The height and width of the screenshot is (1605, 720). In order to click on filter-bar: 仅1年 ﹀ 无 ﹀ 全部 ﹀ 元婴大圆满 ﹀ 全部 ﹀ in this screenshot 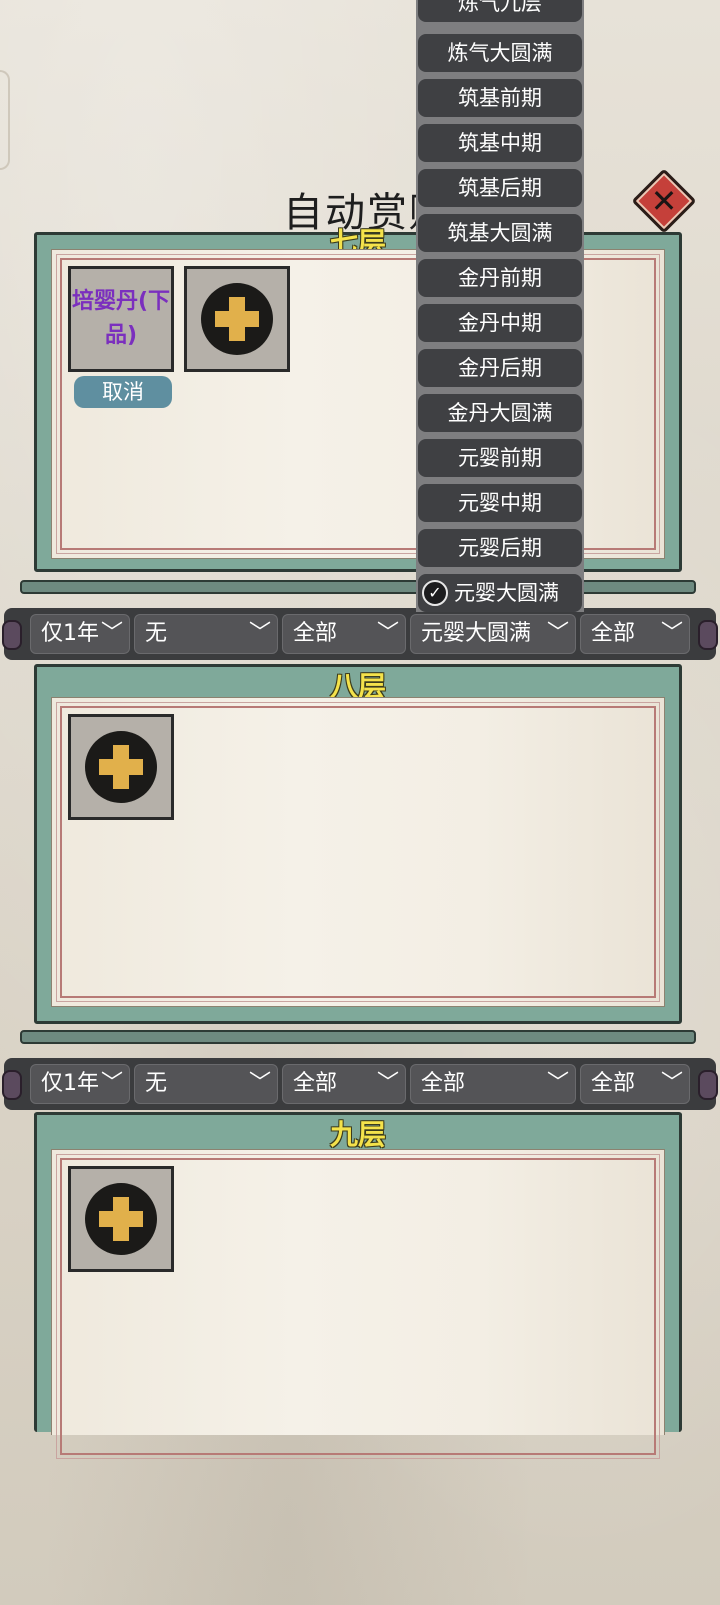, I will do `click(360, 634)`.